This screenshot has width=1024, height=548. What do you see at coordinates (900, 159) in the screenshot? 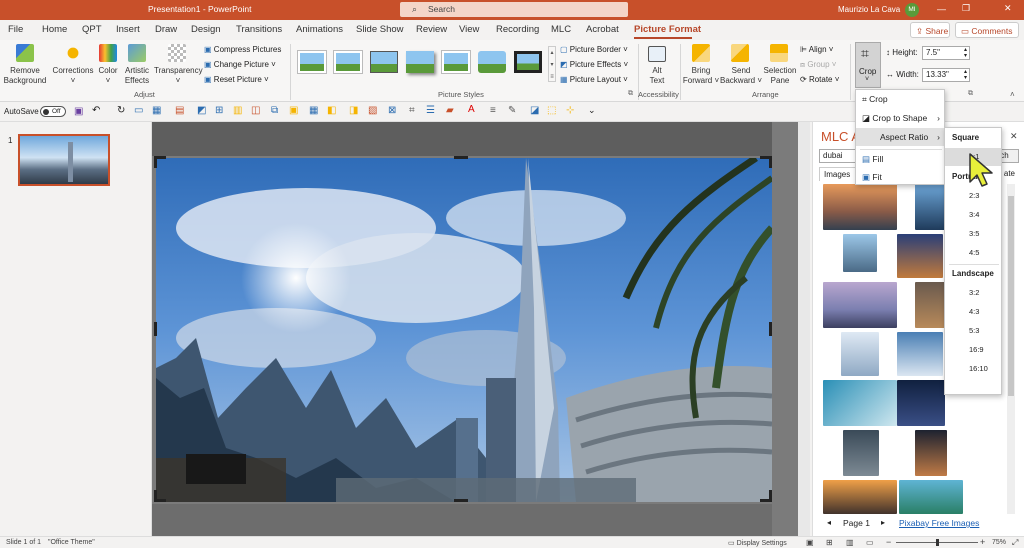
I see `menu-item-fill: ▤ Fill` at bounding box center [900, 159].